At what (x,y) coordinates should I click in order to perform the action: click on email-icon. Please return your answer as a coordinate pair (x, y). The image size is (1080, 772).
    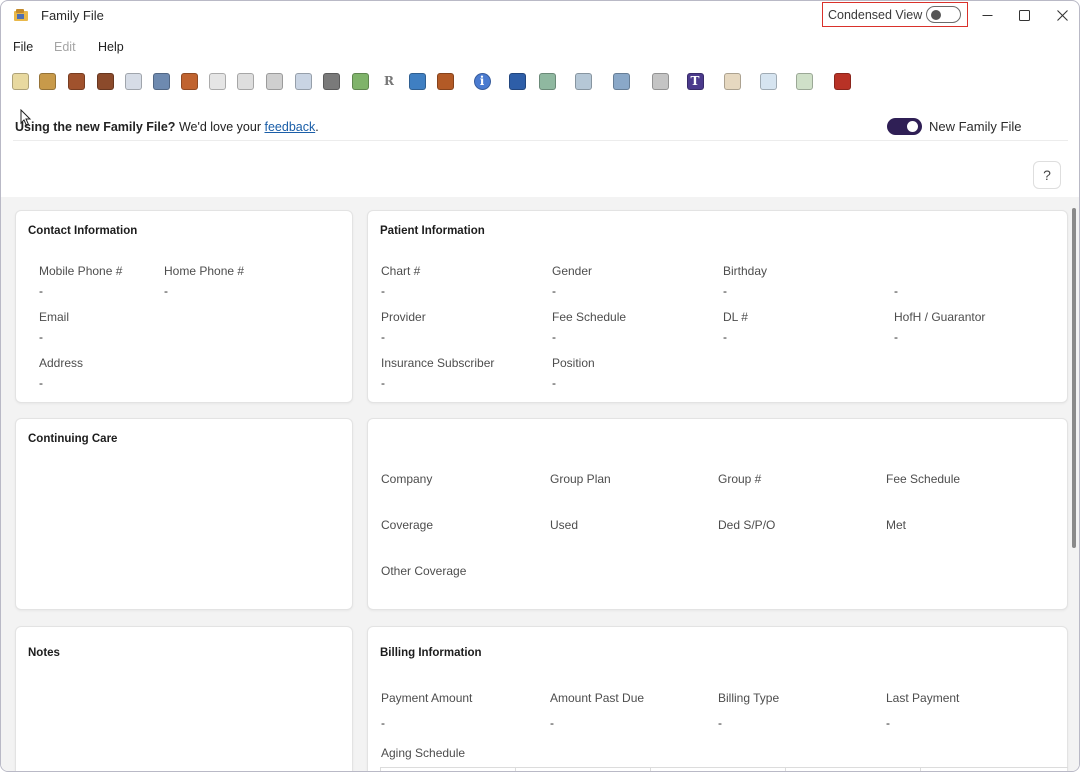
    Looking at the image, I should click on (303, 81).